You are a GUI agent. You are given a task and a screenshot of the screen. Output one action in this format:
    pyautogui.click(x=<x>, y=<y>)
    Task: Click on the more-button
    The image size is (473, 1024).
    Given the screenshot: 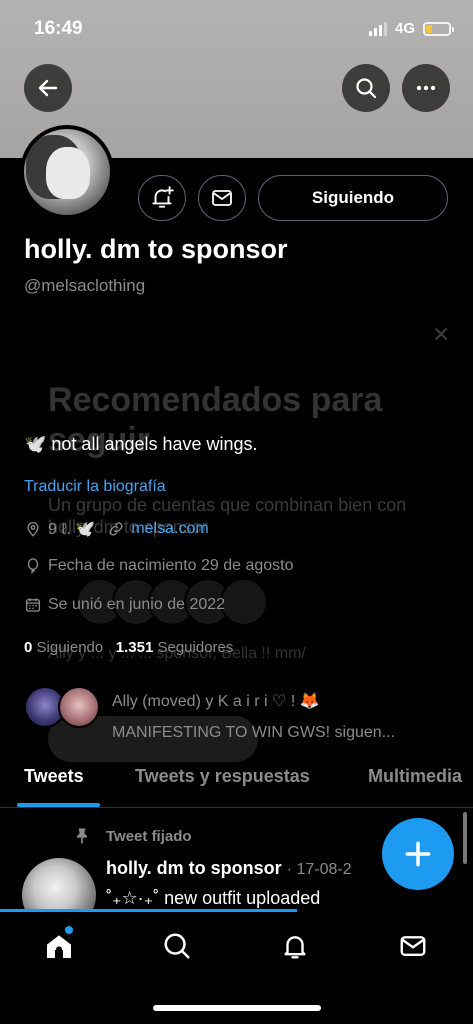 What is the action you would take?
    pyautogui.click(x=426, y=88)
    